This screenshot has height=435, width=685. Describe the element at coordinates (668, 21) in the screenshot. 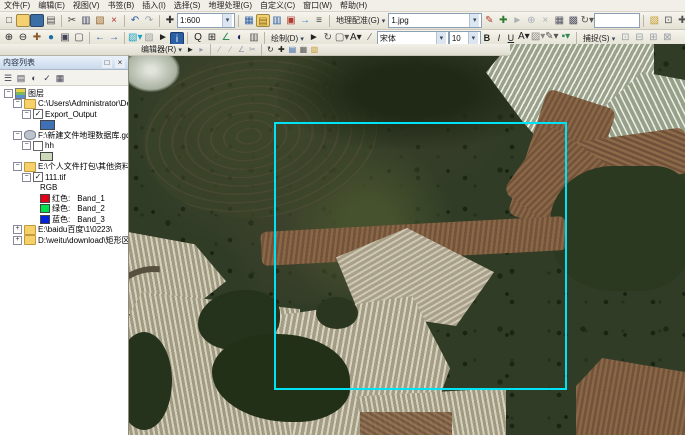

I see `fit-to-display-icon: ⊡` at that location.